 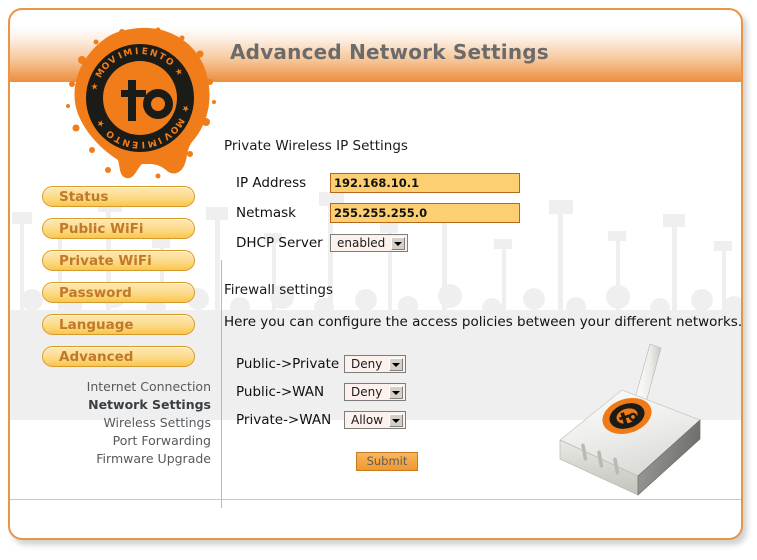 What do you see at coordinates (284, 420) in the screenshot?
I see `rule-label-private-wan: Private->WAN` at bounding box center [284, 420].